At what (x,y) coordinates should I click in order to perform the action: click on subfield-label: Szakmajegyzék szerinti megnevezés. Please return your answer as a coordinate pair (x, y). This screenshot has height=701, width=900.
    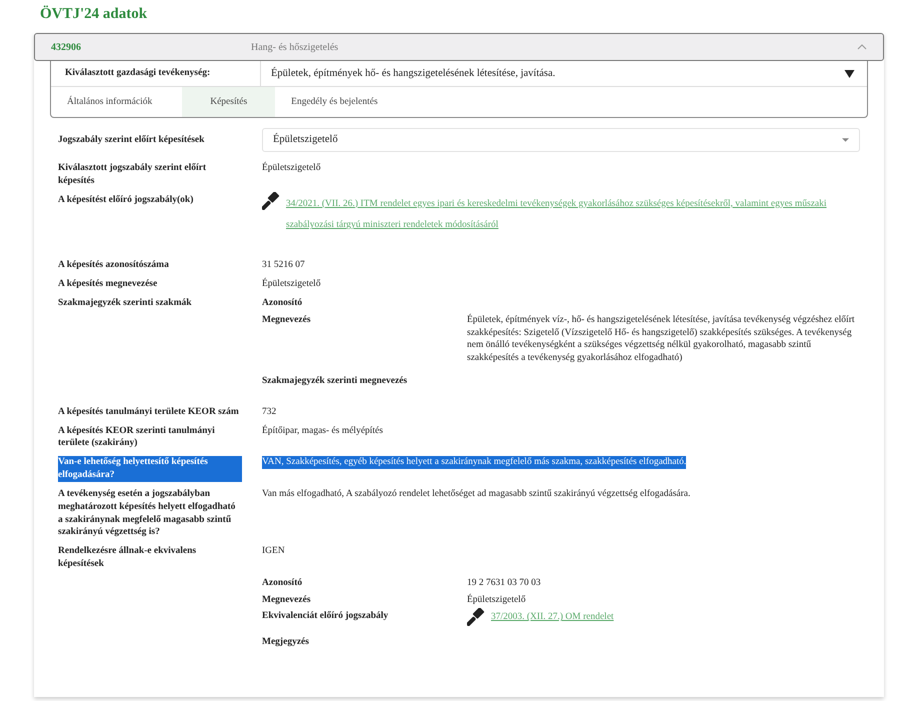
    Looking at the image, I should click on (335, 381).